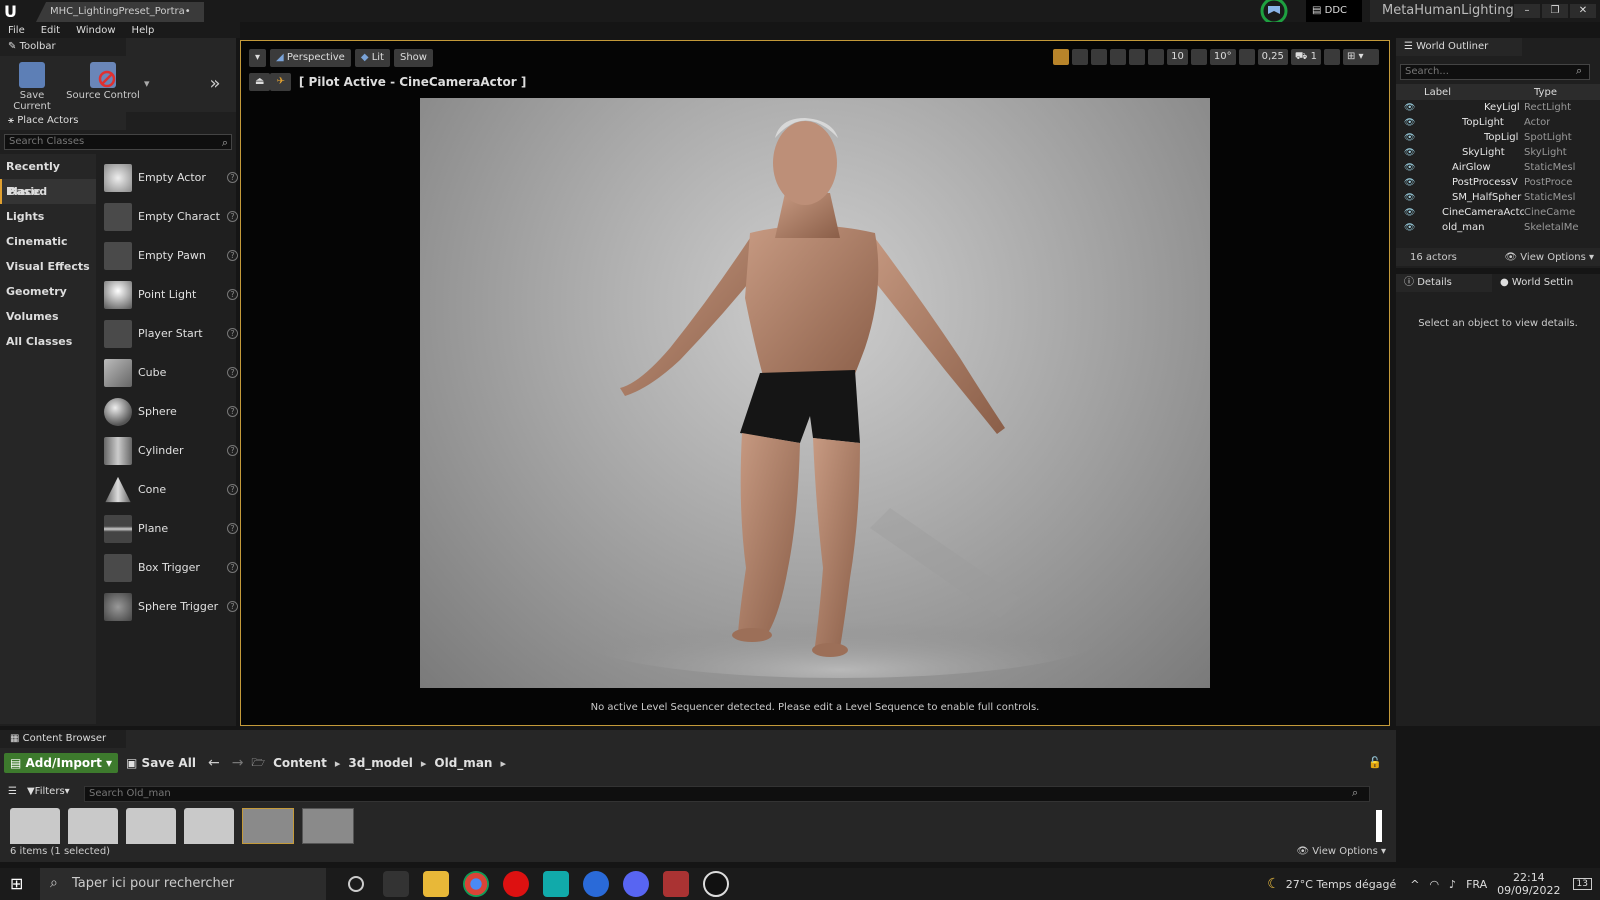 This screenshot has width=1600, height=900. I want to click on maximize-button: ❐, so click(1555, 11).